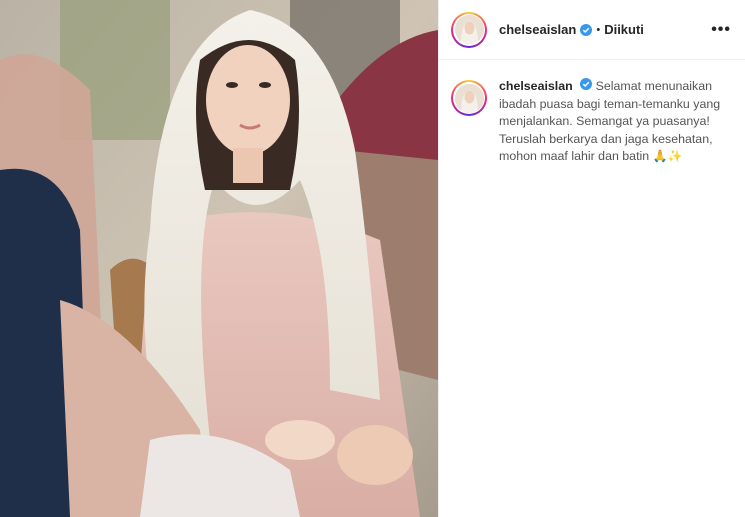  Describe the element at coordinates (721, 30) in the screenshot. I see `more-options-icon: •••` at that location.